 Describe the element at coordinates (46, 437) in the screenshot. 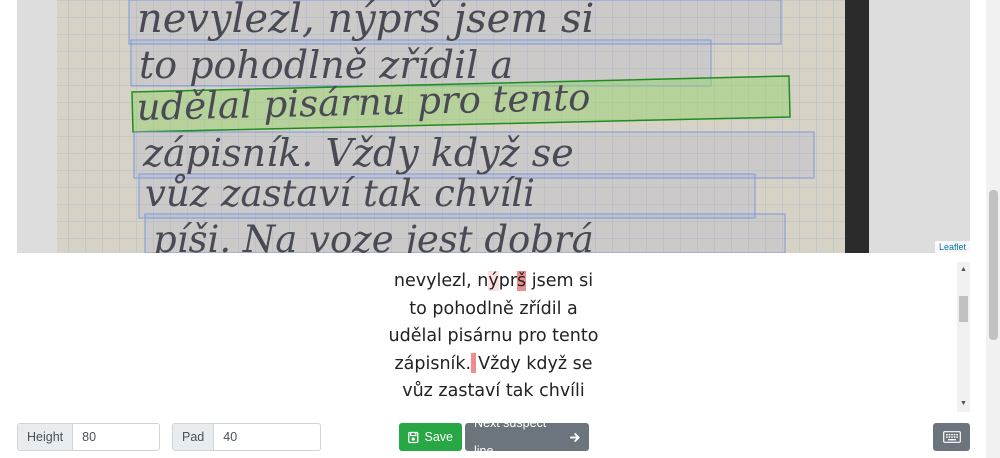

I see `height-label: Height` at that location.